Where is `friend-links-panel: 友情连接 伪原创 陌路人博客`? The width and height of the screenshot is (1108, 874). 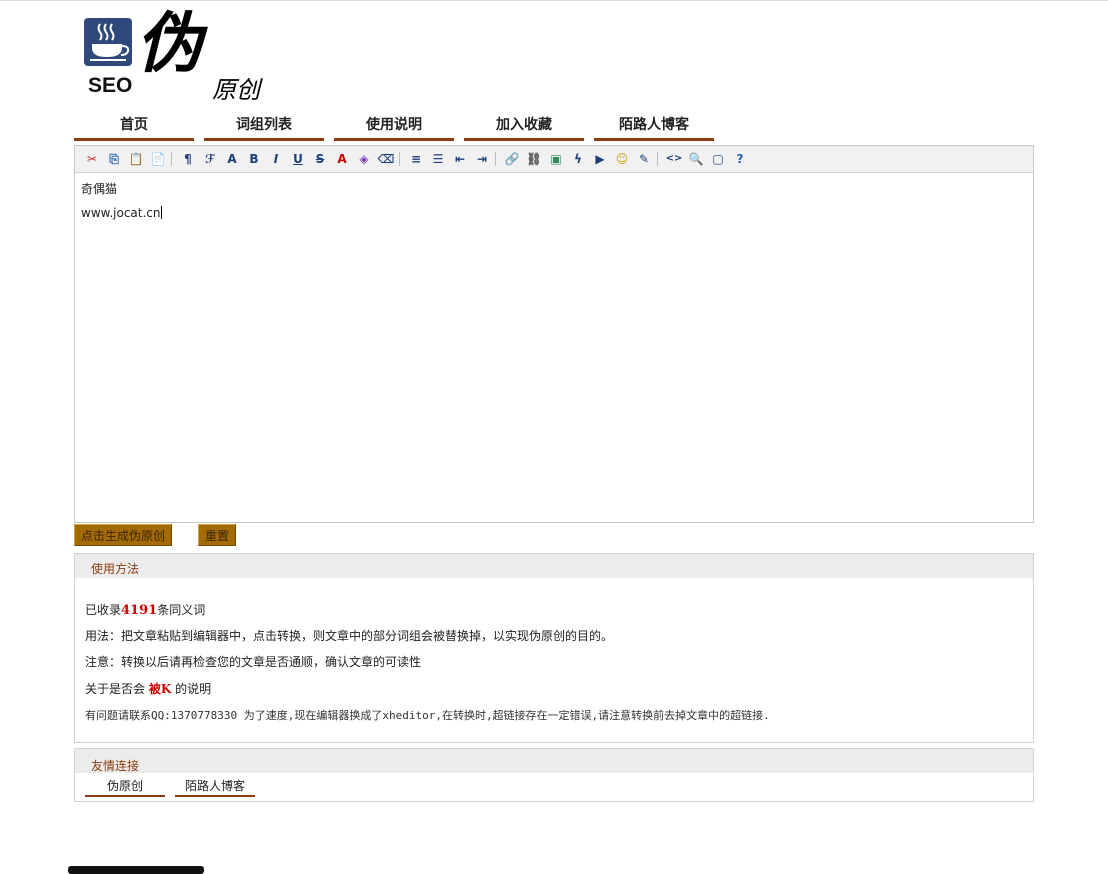
friend-links-panel: 友情连接 伪原创 陌路人博客 is located at coordinates (554, 775).